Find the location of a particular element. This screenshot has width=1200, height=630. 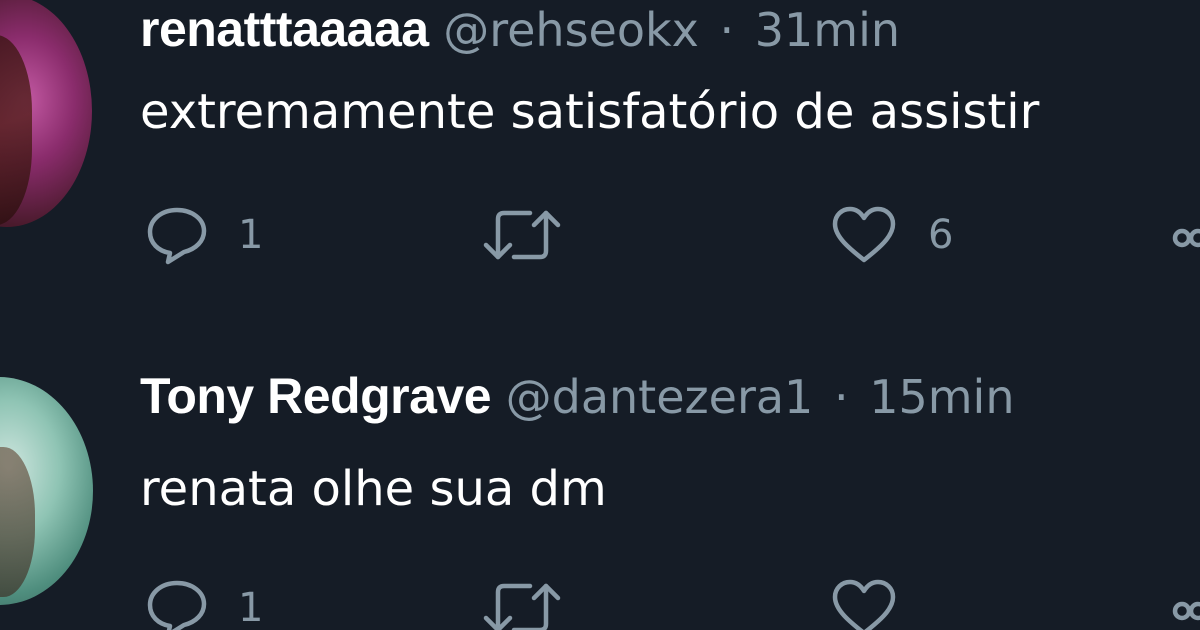

like-button: 6 is located at coordinates (891, 235).